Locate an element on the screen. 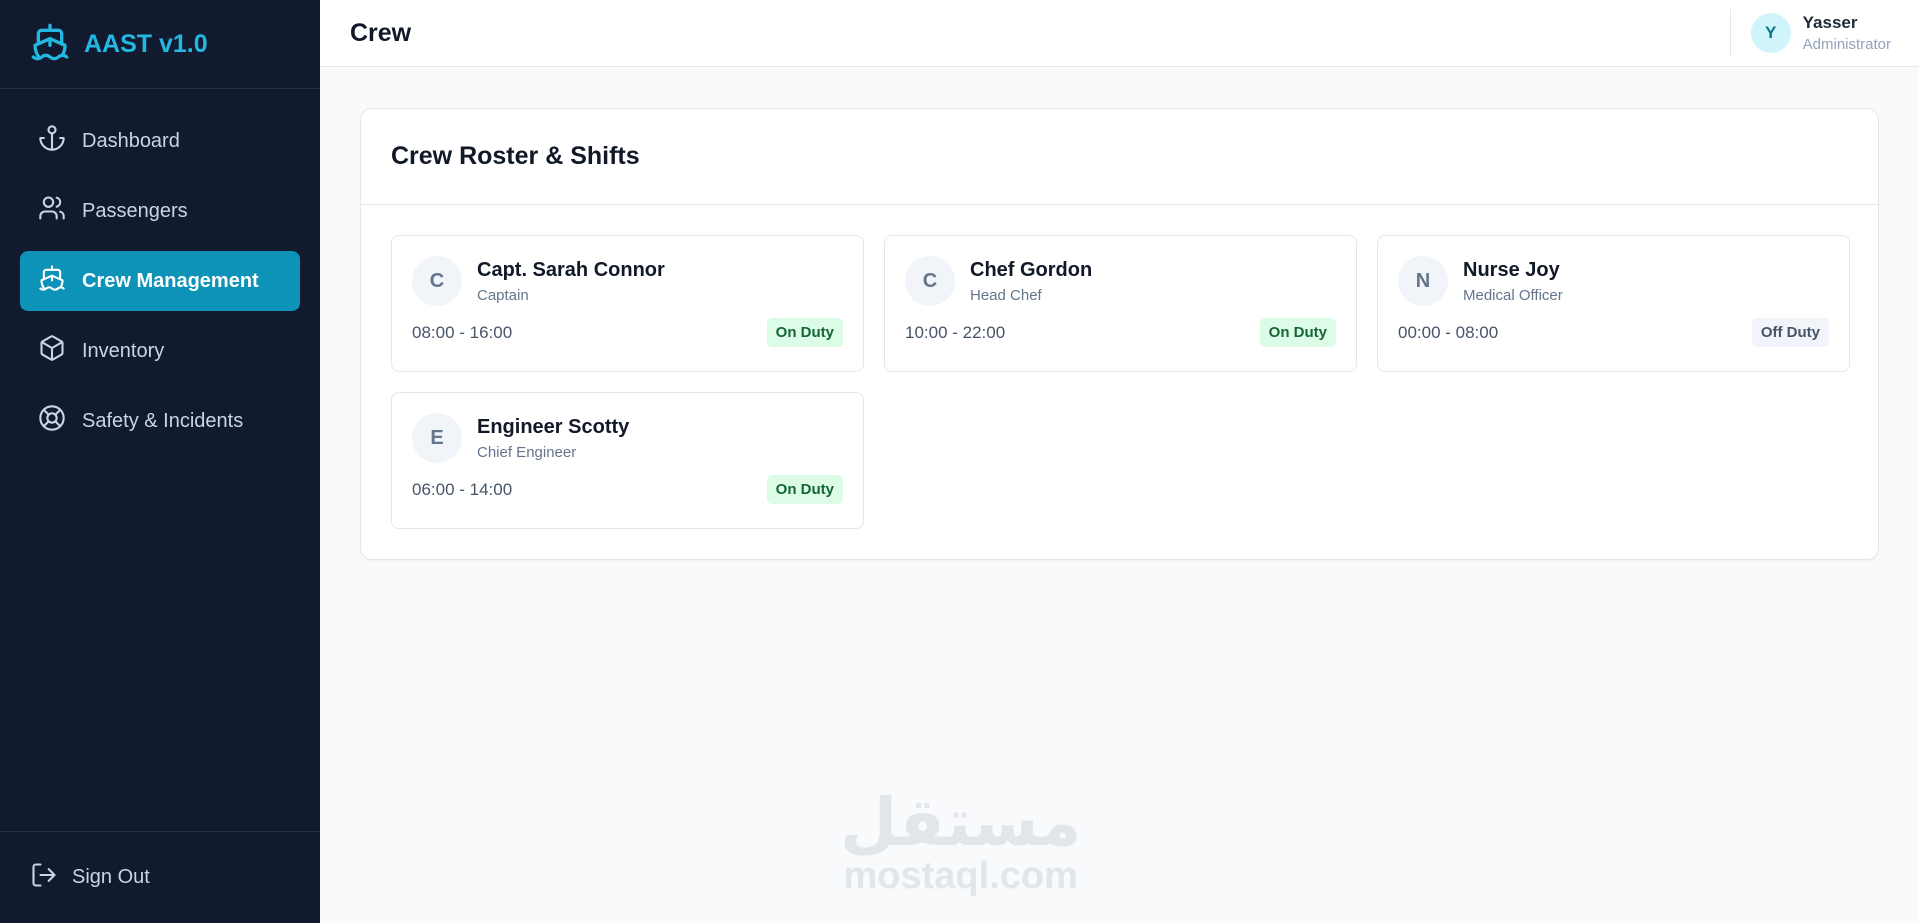 Image resolution: width=1919 pixels, height=923 pixels. brand-title: AAST v1.0 is located at coordinates (146, 43).